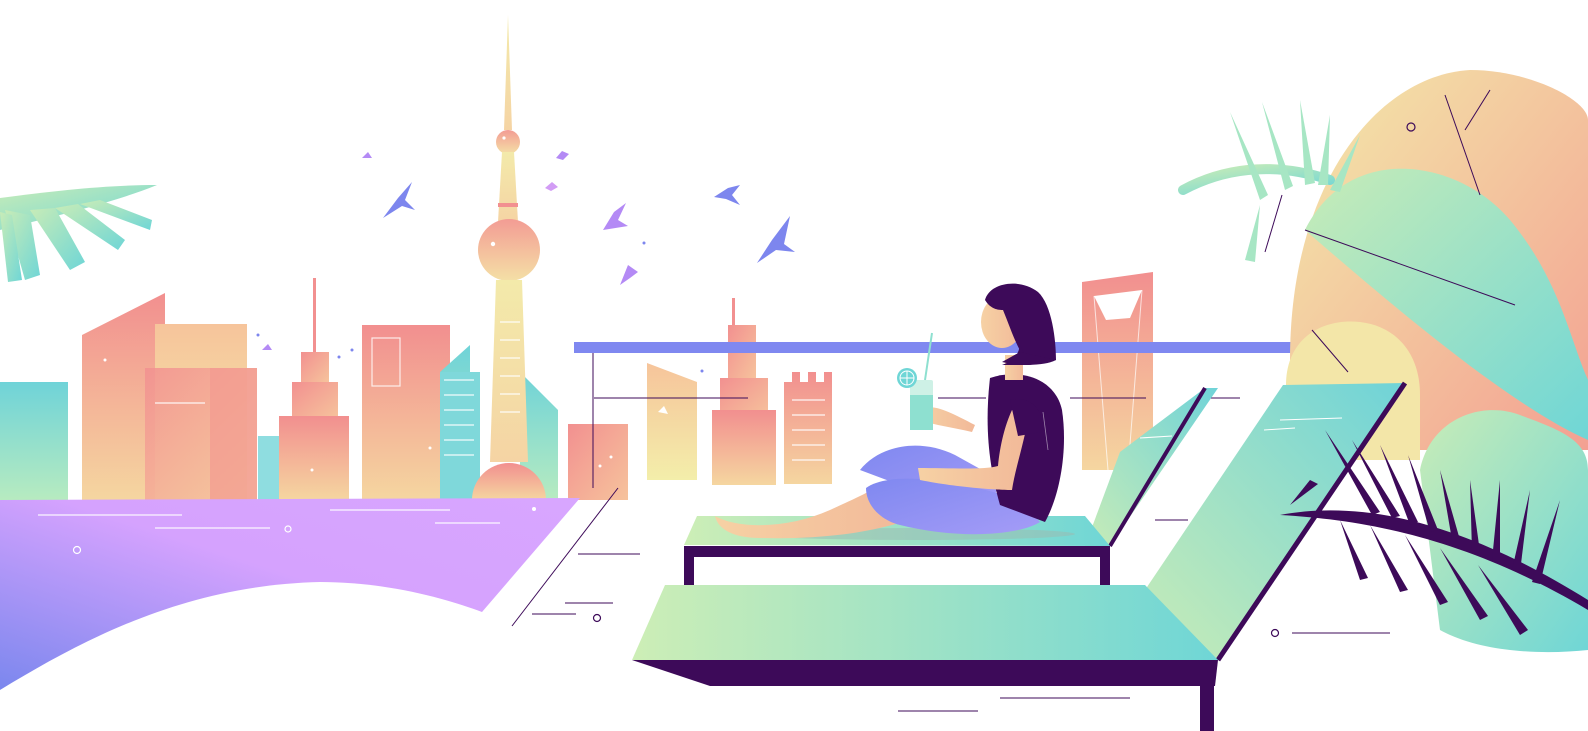 The width and height of the screenshot is (1588, 731). Describe the element at coordinates (290, 614) in the screenshot. I see `rooftop-pool` at that location.